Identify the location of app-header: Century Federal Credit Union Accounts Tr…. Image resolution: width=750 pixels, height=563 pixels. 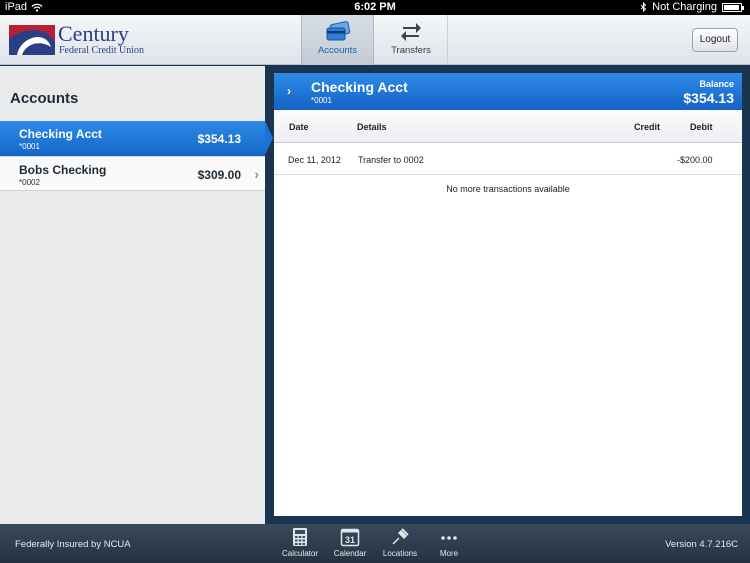
(375, 40).